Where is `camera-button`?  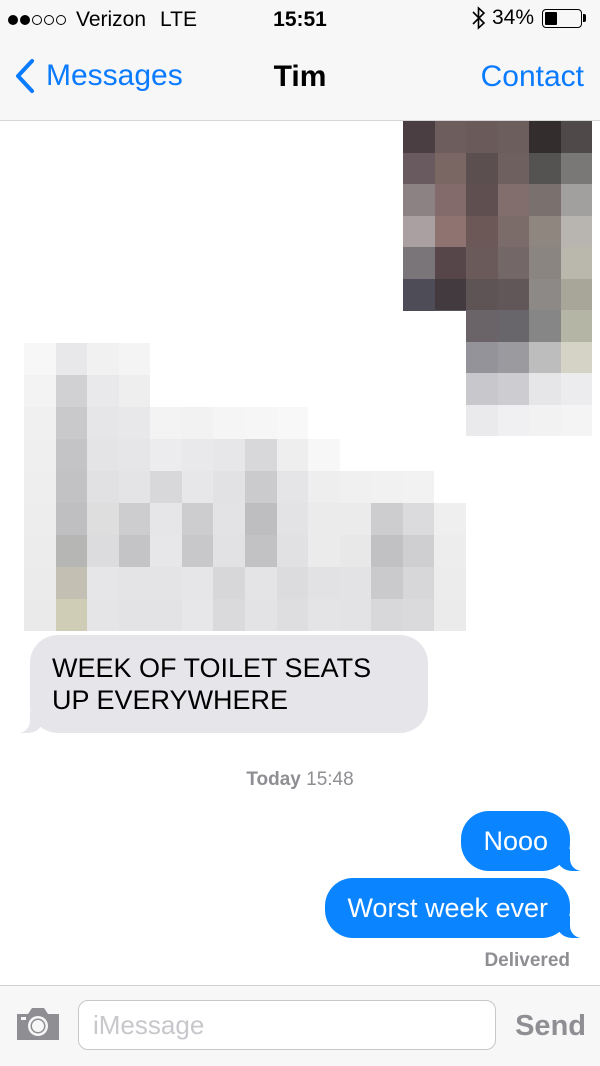
camera-button is located at coordinates (38, 1026).